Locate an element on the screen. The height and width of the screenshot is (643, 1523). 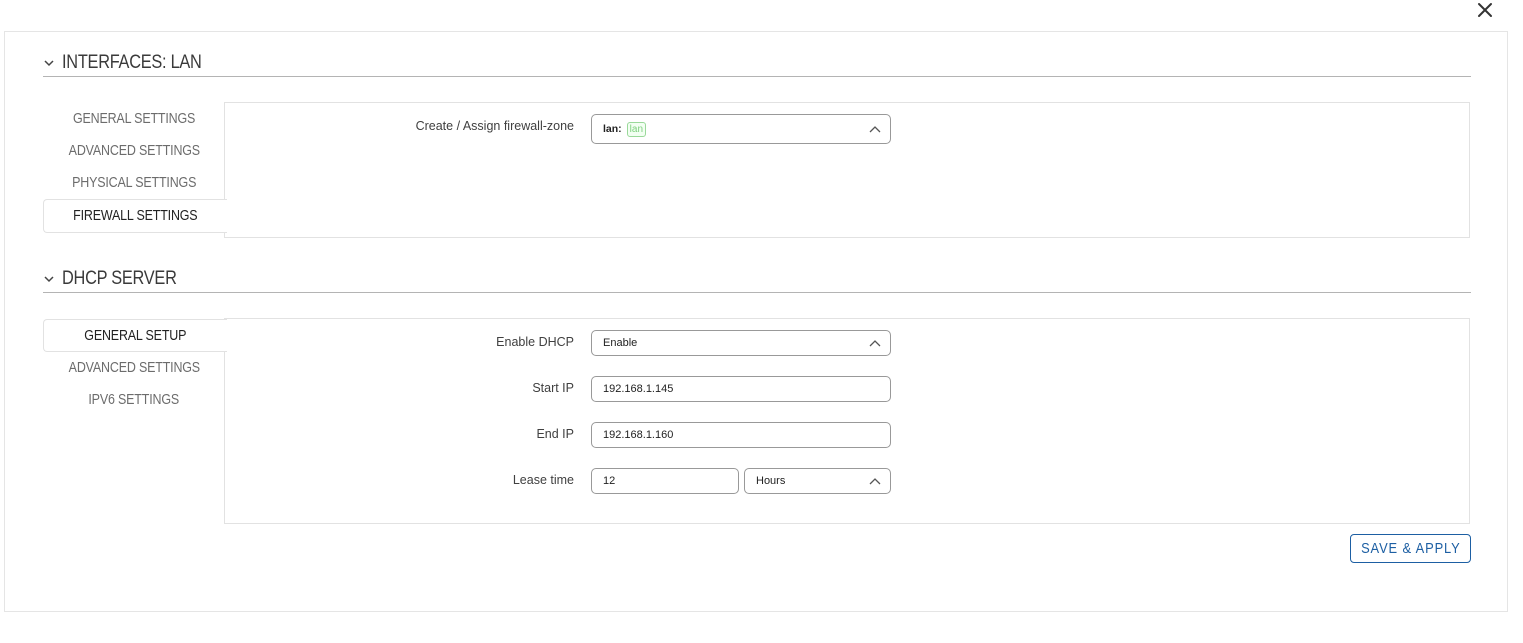
interfaces-section-header: INTERFACES: LAN is located at coordinates (757, 63).